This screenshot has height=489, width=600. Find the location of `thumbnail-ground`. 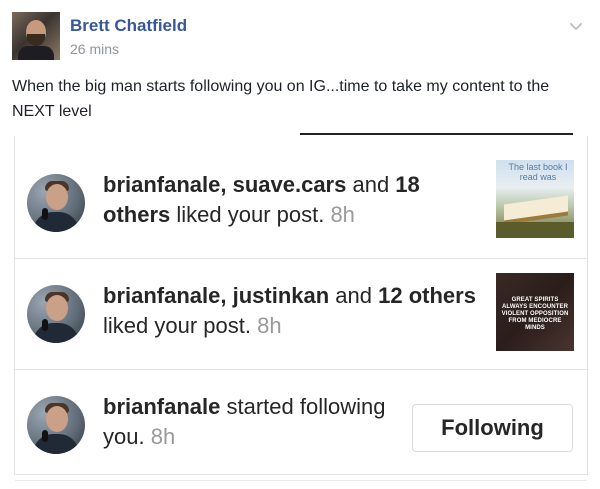

thumbnail-ground is located at coordinates (535, 230).